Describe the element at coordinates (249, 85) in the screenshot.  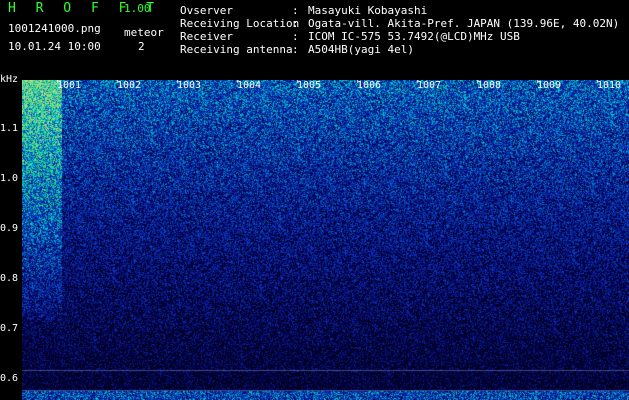
I see `x-tick-label: 1004` at that location.